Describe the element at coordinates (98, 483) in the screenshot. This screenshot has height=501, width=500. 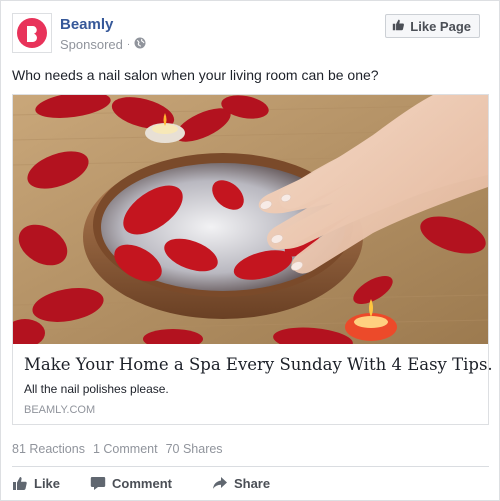
I see `comment-bubble-icon` at that location.